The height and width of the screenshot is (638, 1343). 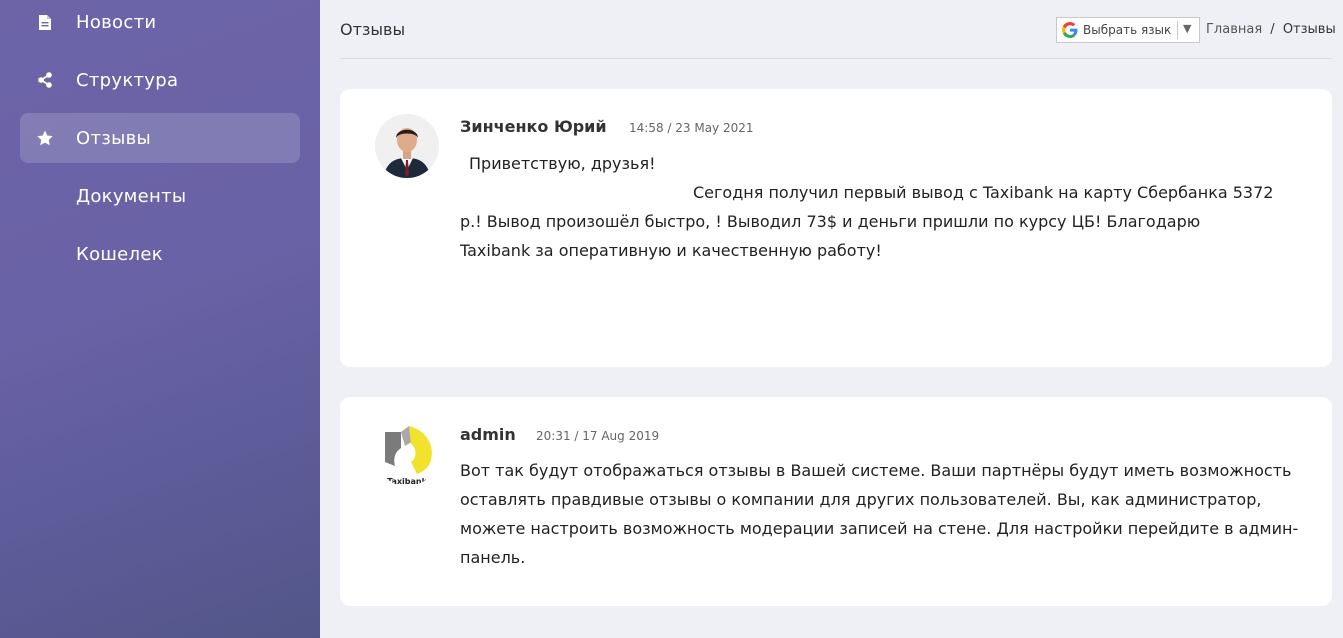 I want to click on breadcrumb: Главная / Отзывы, so click(x=1271, y=29).